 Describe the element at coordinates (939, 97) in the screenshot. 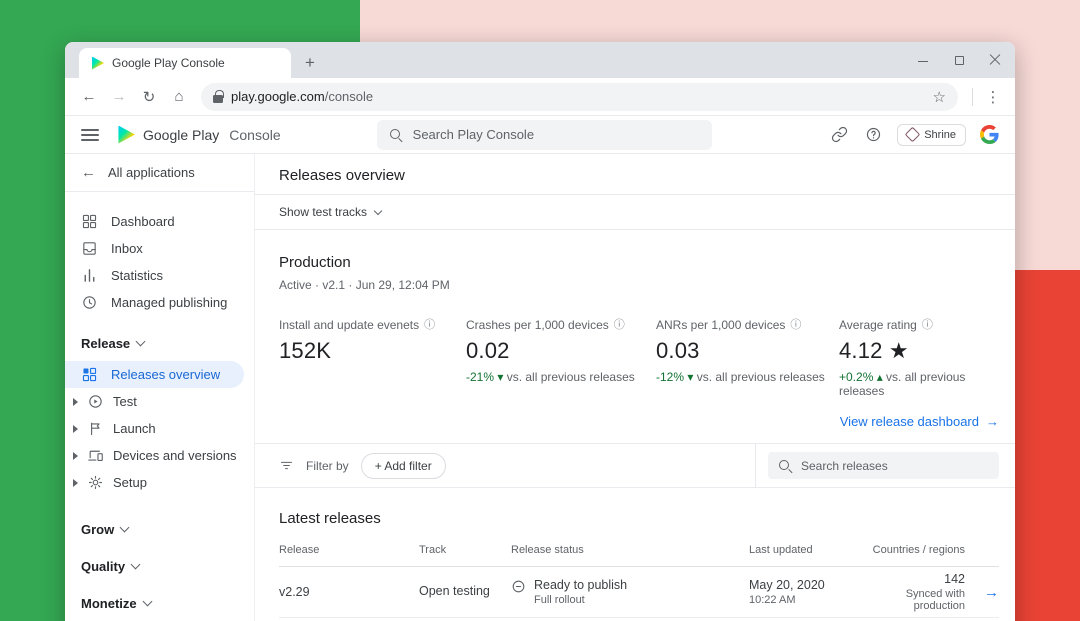

I see `bookmark-star-icon: ☆` at that location.